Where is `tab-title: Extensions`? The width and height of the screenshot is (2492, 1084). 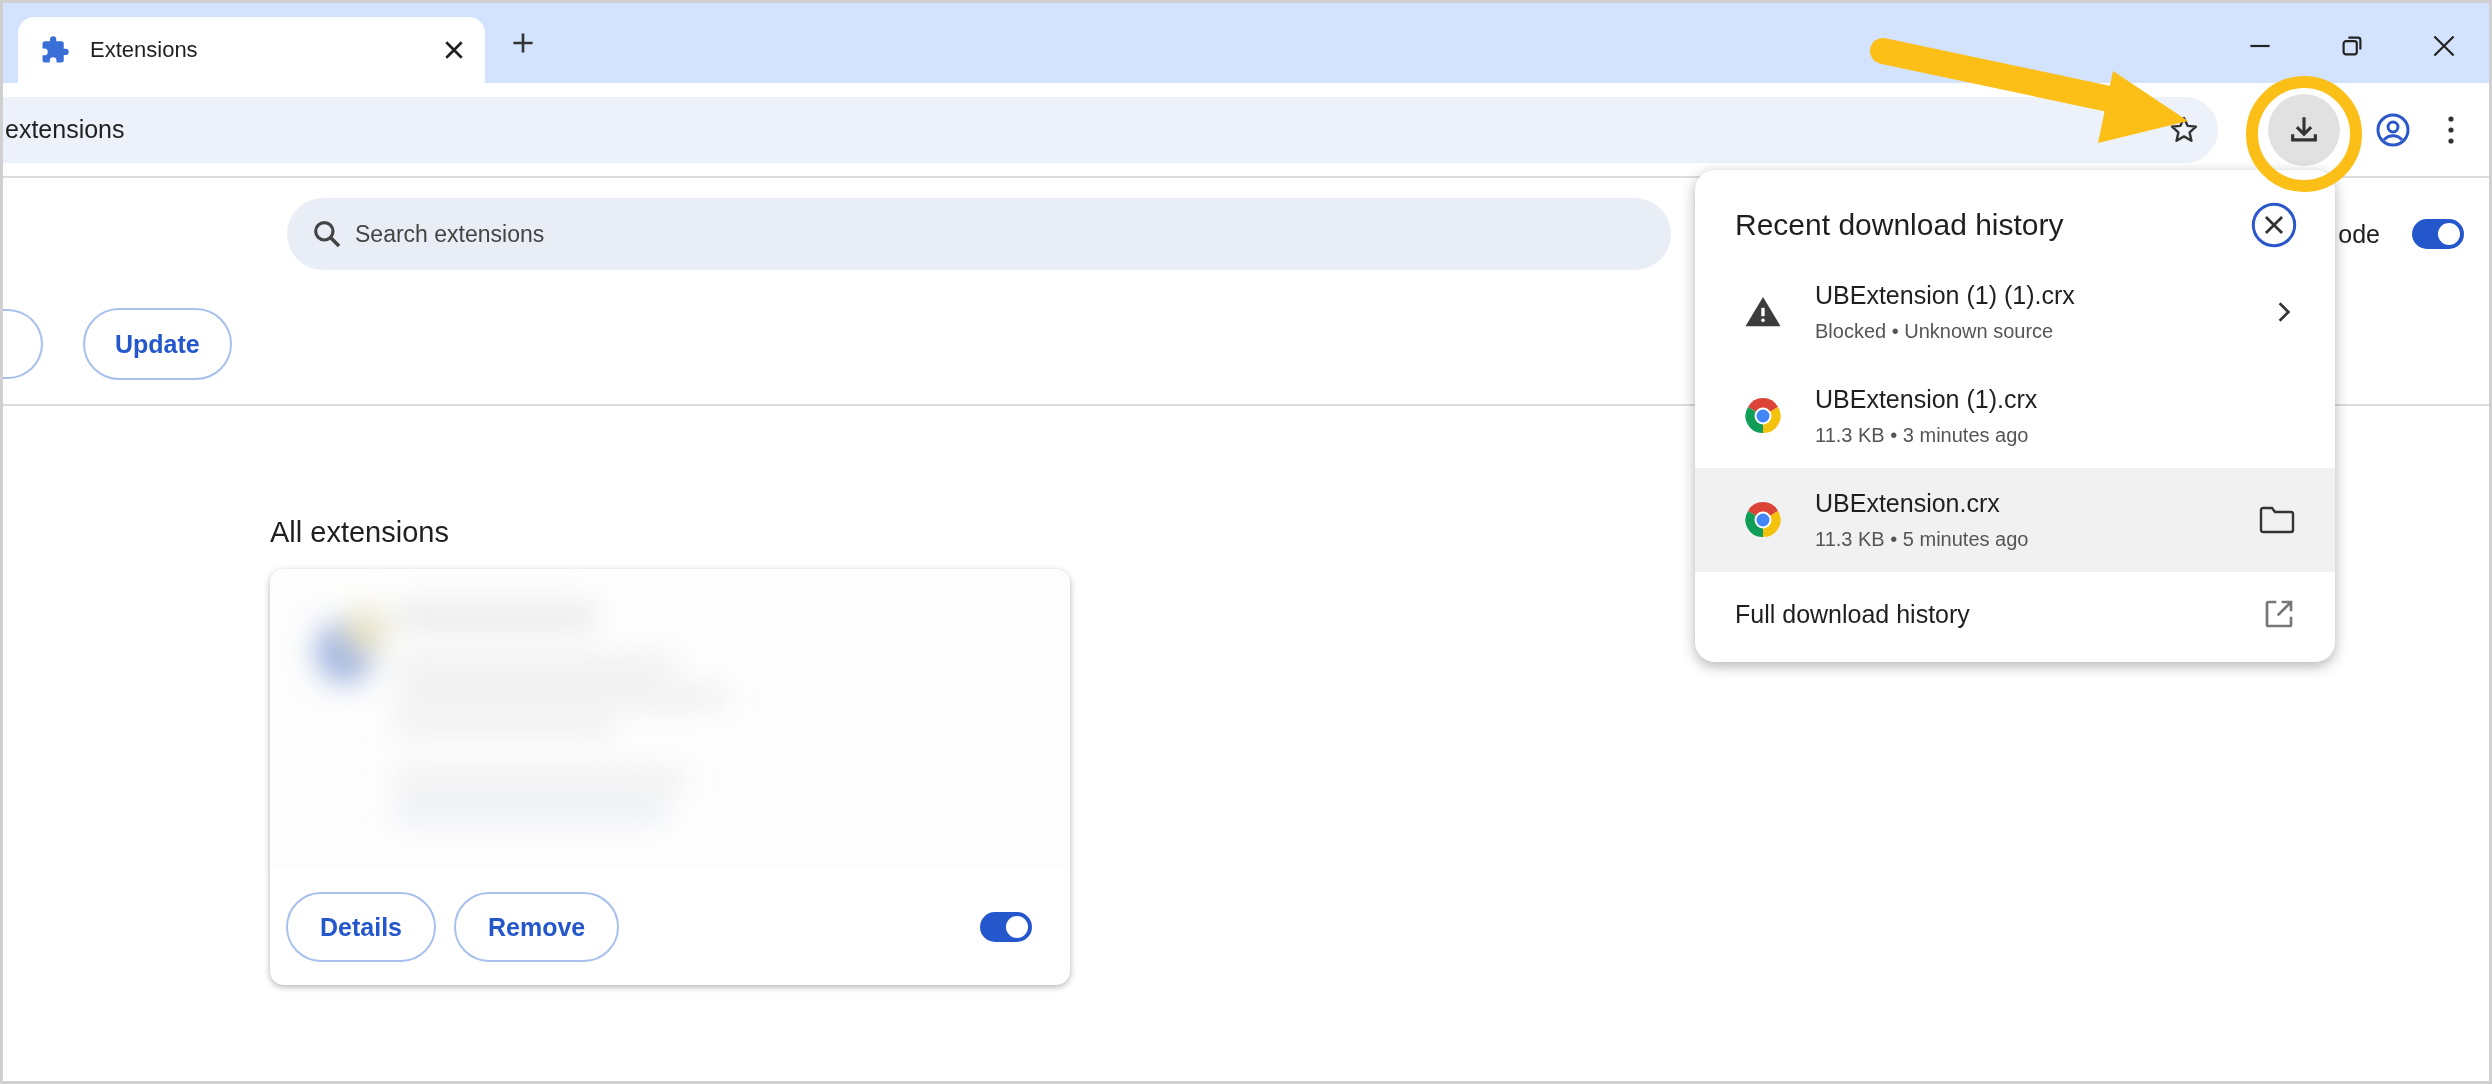
tab-title: Extensions is located at coordinates (144, 50).